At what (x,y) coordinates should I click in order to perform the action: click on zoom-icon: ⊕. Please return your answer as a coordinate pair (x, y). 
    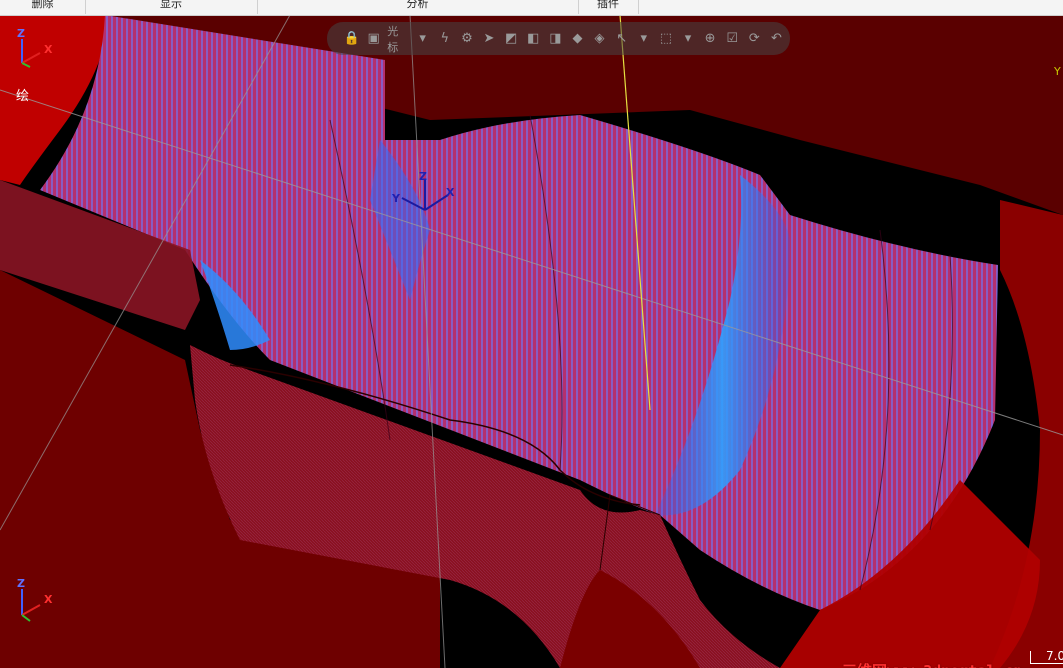
    Looking at the image, I should click on (710, 39).